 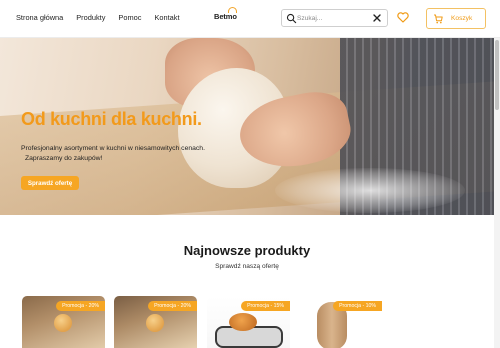 What do you see at coordinates (438, 19) in the screenshot?
I see `cart-icon` at bounding box center [438, 19].